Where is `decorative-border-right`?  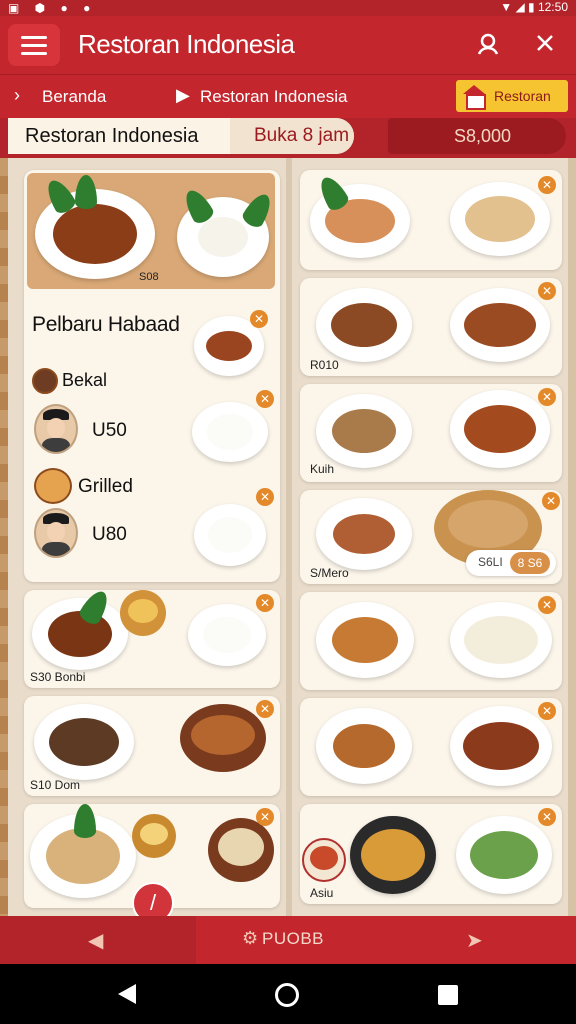 decorative-border-right is located at coordinates (572, 537).